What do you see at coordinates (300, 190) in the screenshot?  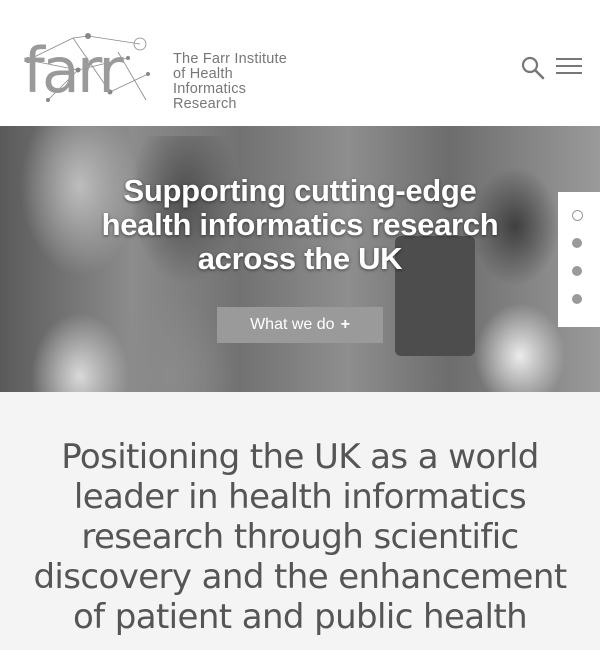 I see `hero-headline-line-1: Supporting cutting-edge` at bounding box center [300, 190].